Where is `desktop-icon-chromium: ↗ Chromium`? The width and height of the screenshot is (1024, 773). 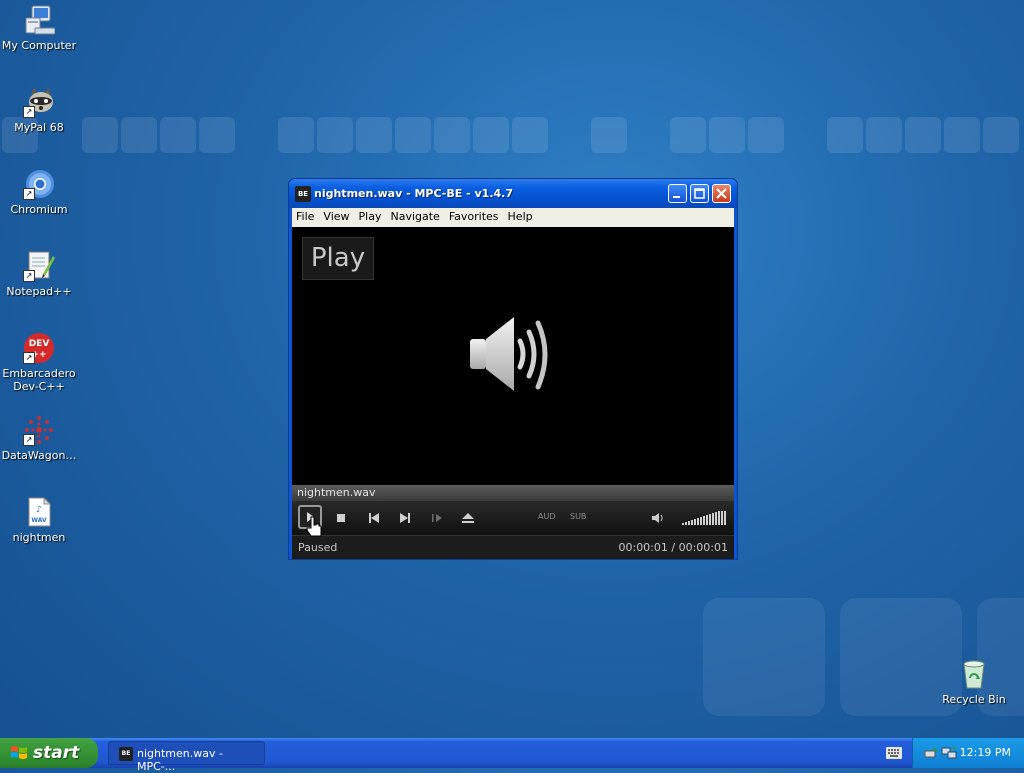
desktop-icon-chromium: ↗ Chromium is located at coordinates (39, 192).